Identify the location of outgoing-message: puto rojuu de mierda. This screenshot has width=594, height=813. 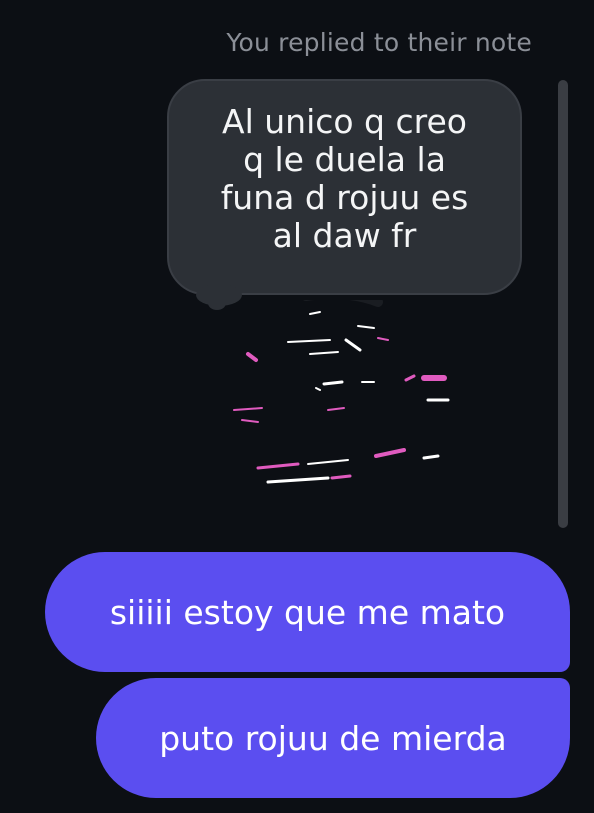
(333, 738).